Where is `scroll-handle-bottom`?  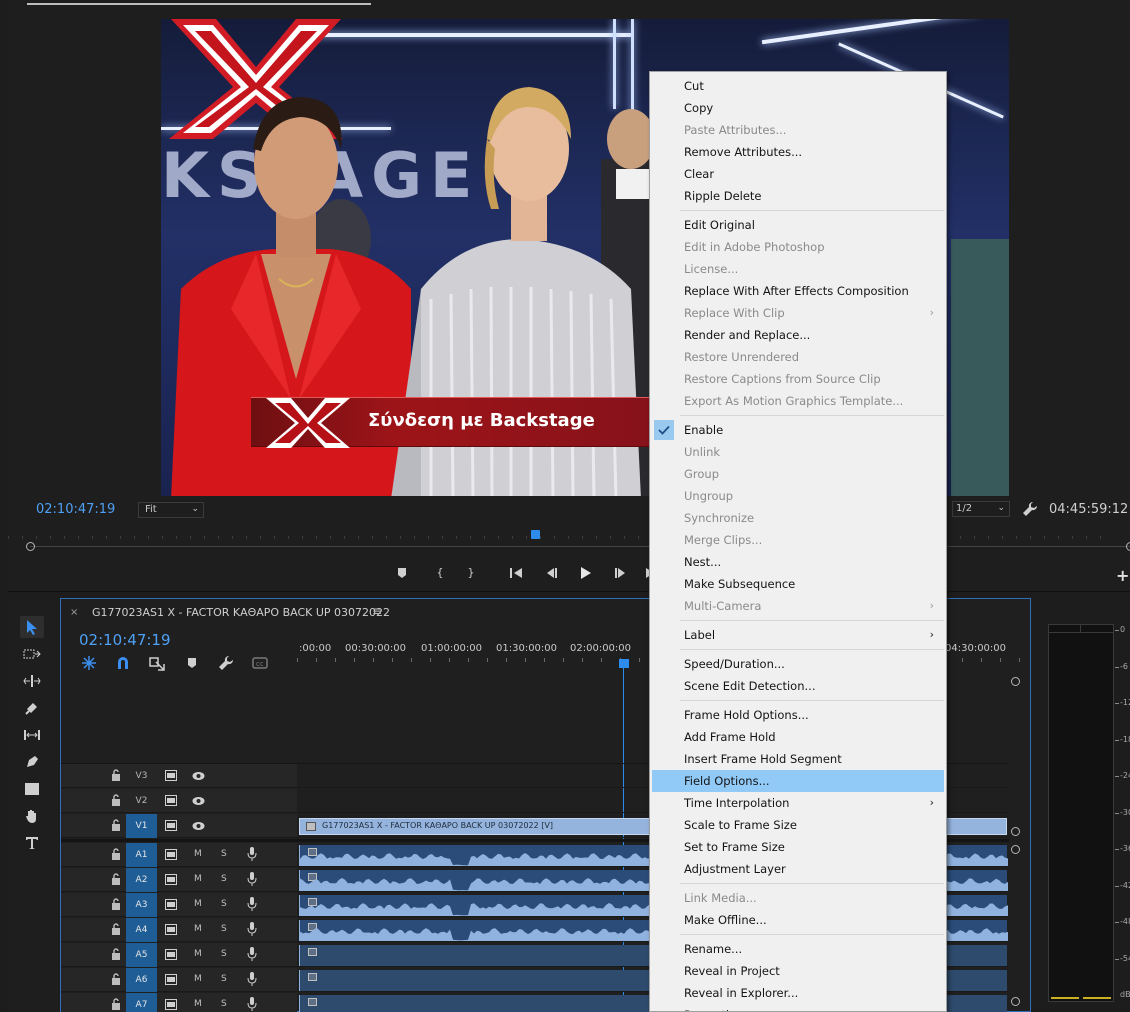
scroll-handle-bottom is located at coordinates (1015, 1001).